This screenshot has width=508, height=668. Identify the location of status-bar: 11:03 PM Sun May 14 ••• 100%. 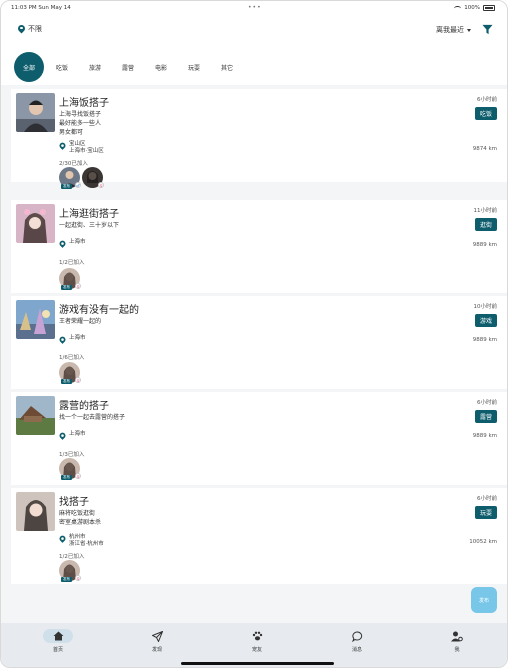
(254, 8).